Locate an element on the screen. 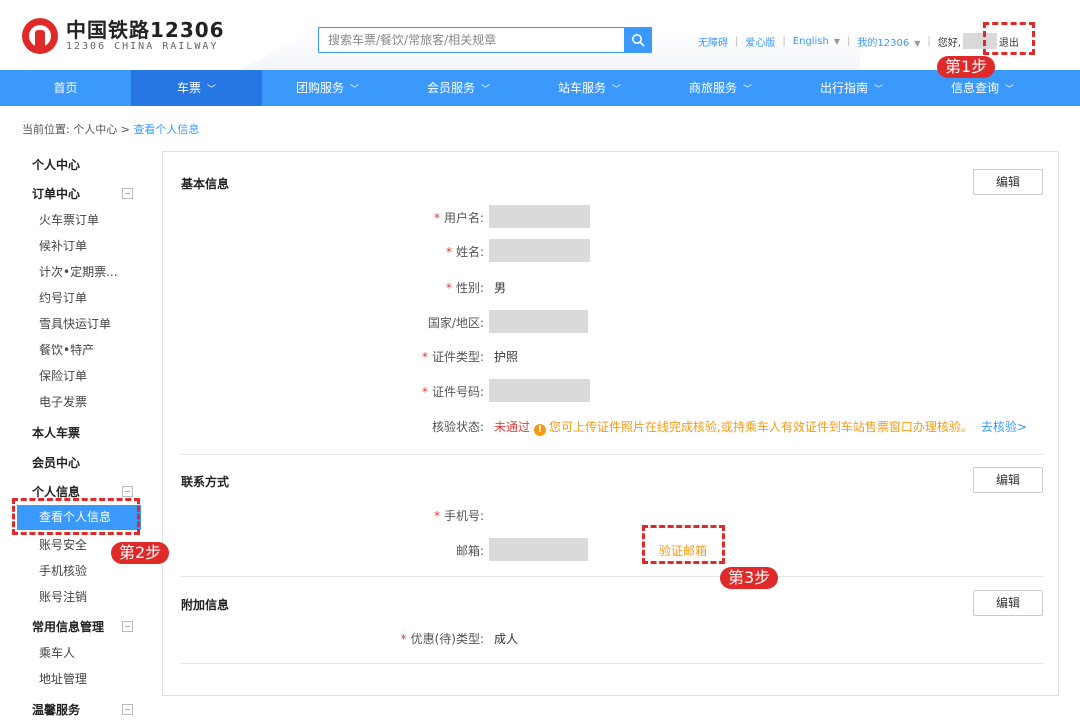 The height and width of the screenshot is (726, 1080). id-number-label: * 证件号码: is located at coordinates (453, 391).